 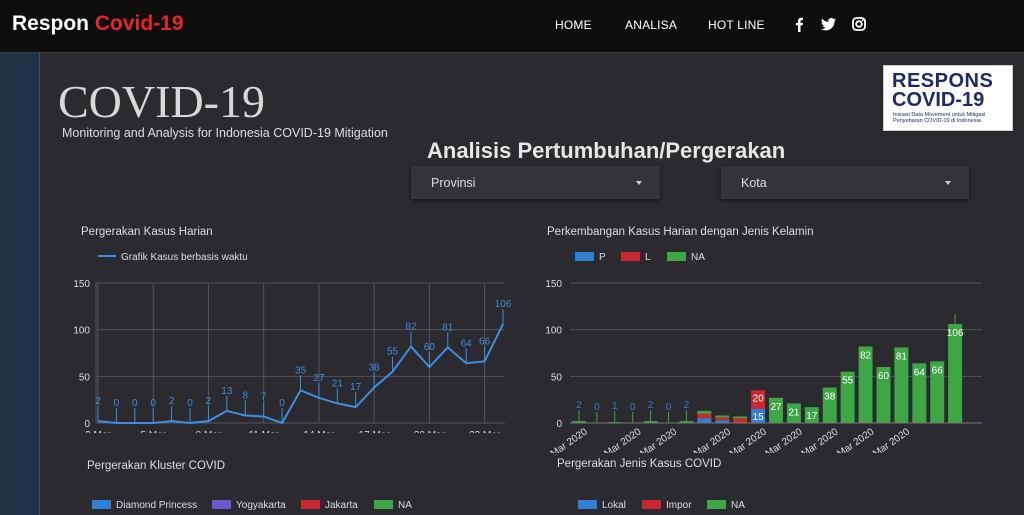 I want to click on bar-value-label: 82, so click(x=866, y=355).